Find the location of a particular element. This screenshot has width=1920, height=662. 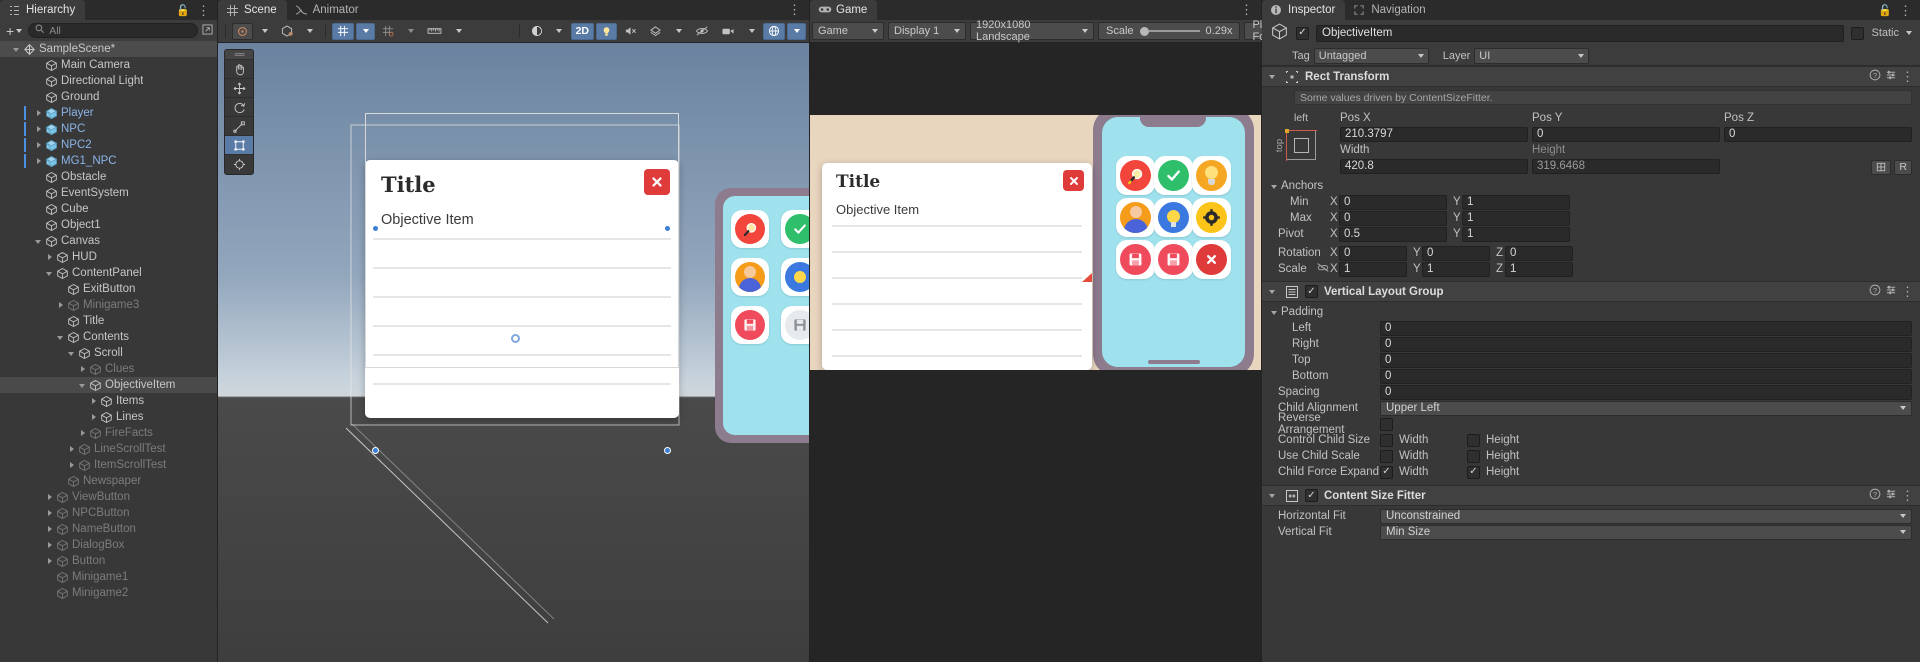

hierarchy-row-linescrolltest: LineScrollTest is located at coordinates (108, 449).